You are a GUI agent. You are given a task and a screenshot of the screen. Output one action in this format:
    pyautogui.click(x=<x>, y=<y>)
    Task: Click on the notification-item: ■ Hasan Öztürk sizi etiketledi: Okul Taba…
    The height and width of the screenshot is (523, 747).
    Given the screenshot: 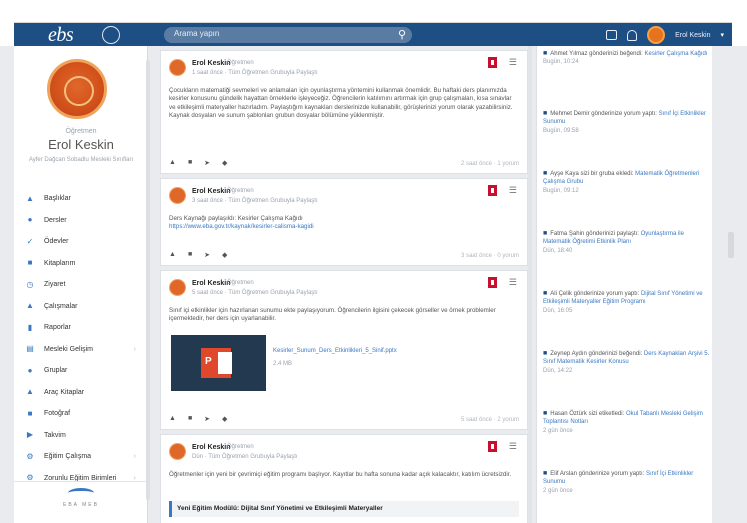 What is the action you would take?
    pyautogui.click(x=627, y=422)
    